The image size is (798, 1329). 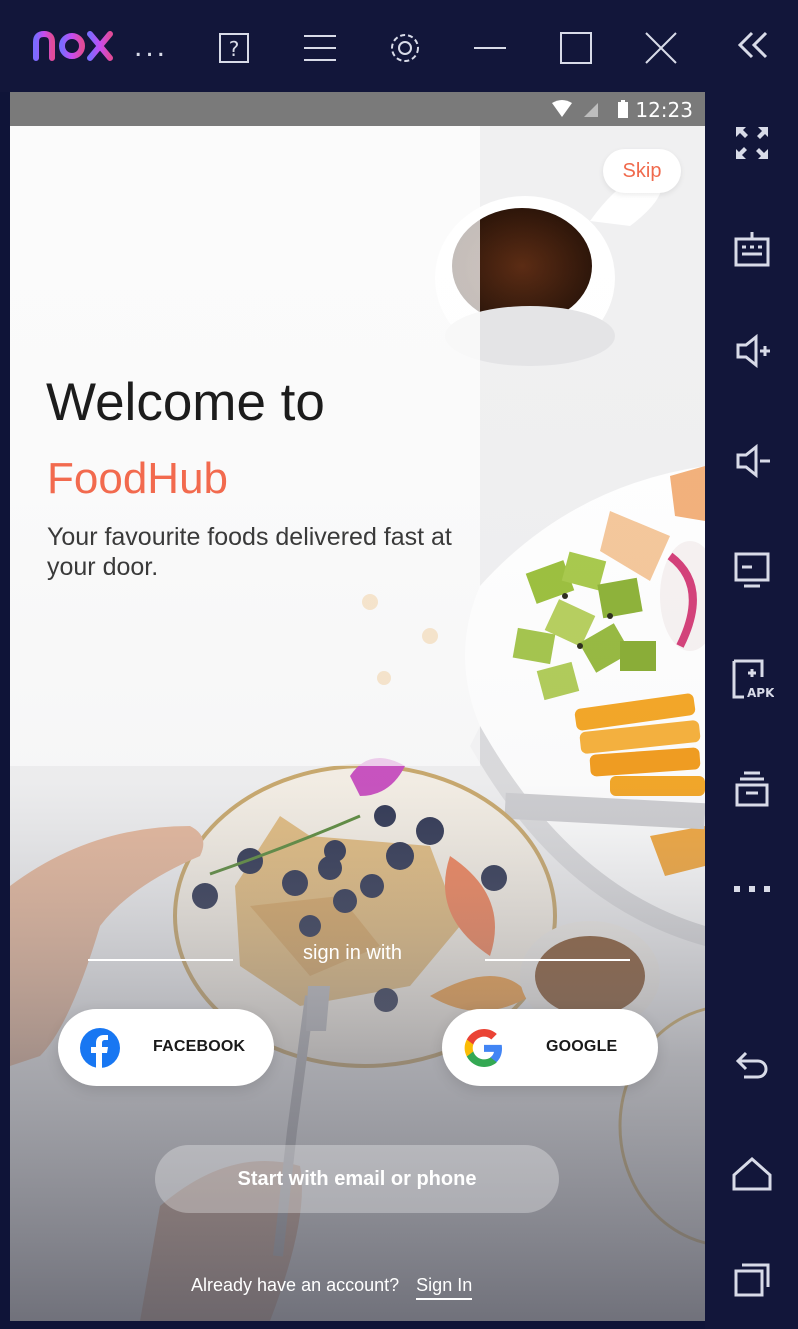 I want to click on volume-down-icon, so click(x=752, y=461).